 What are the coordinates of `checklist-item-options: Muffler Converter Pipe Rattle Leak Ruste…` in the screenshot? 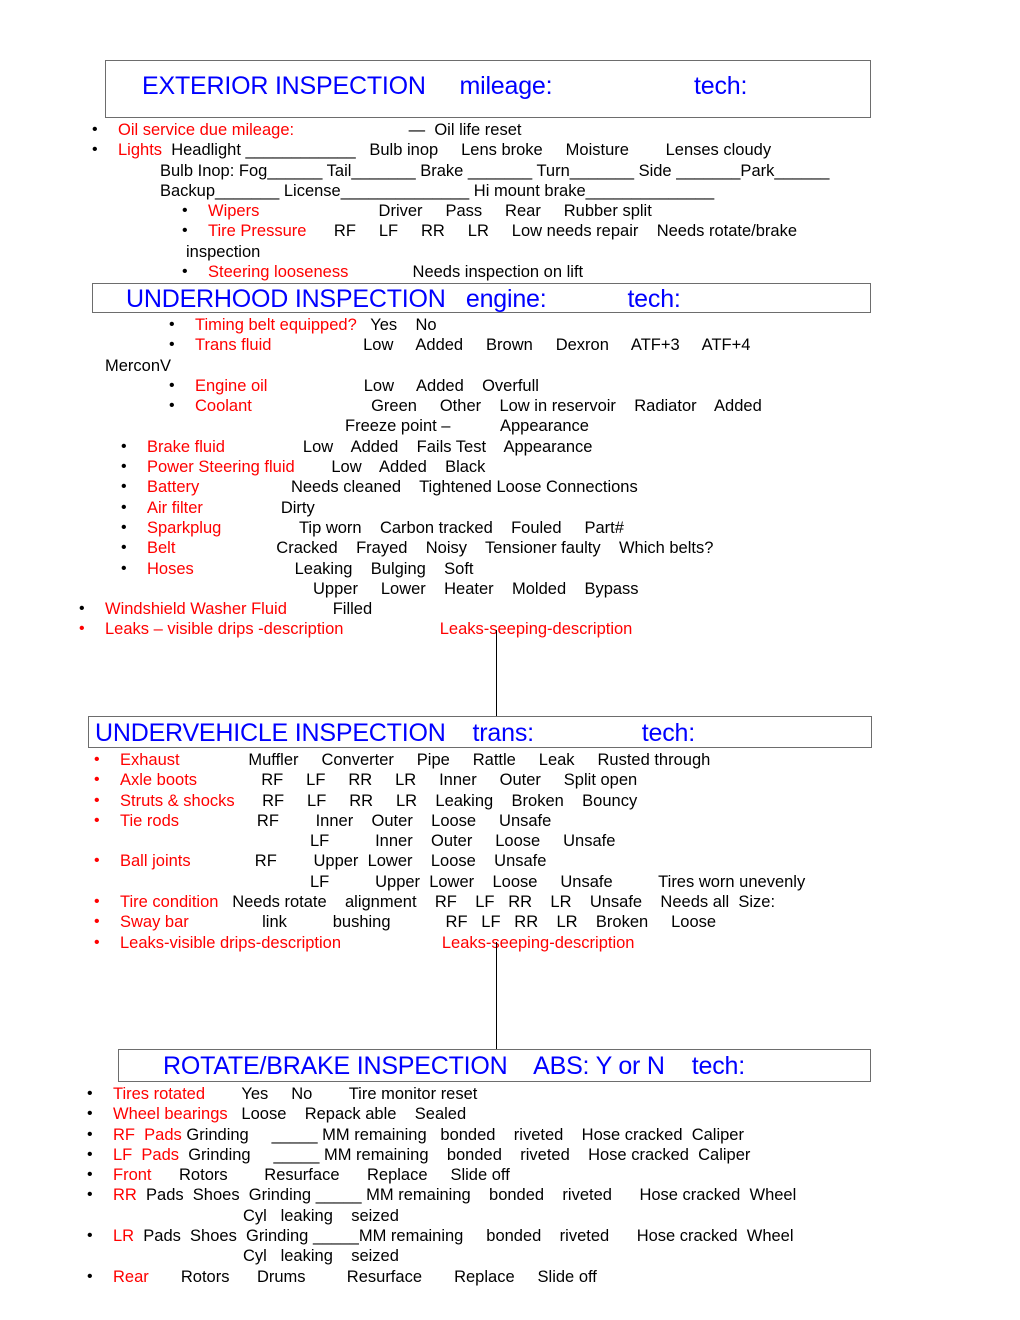 It's located at (445, 760).